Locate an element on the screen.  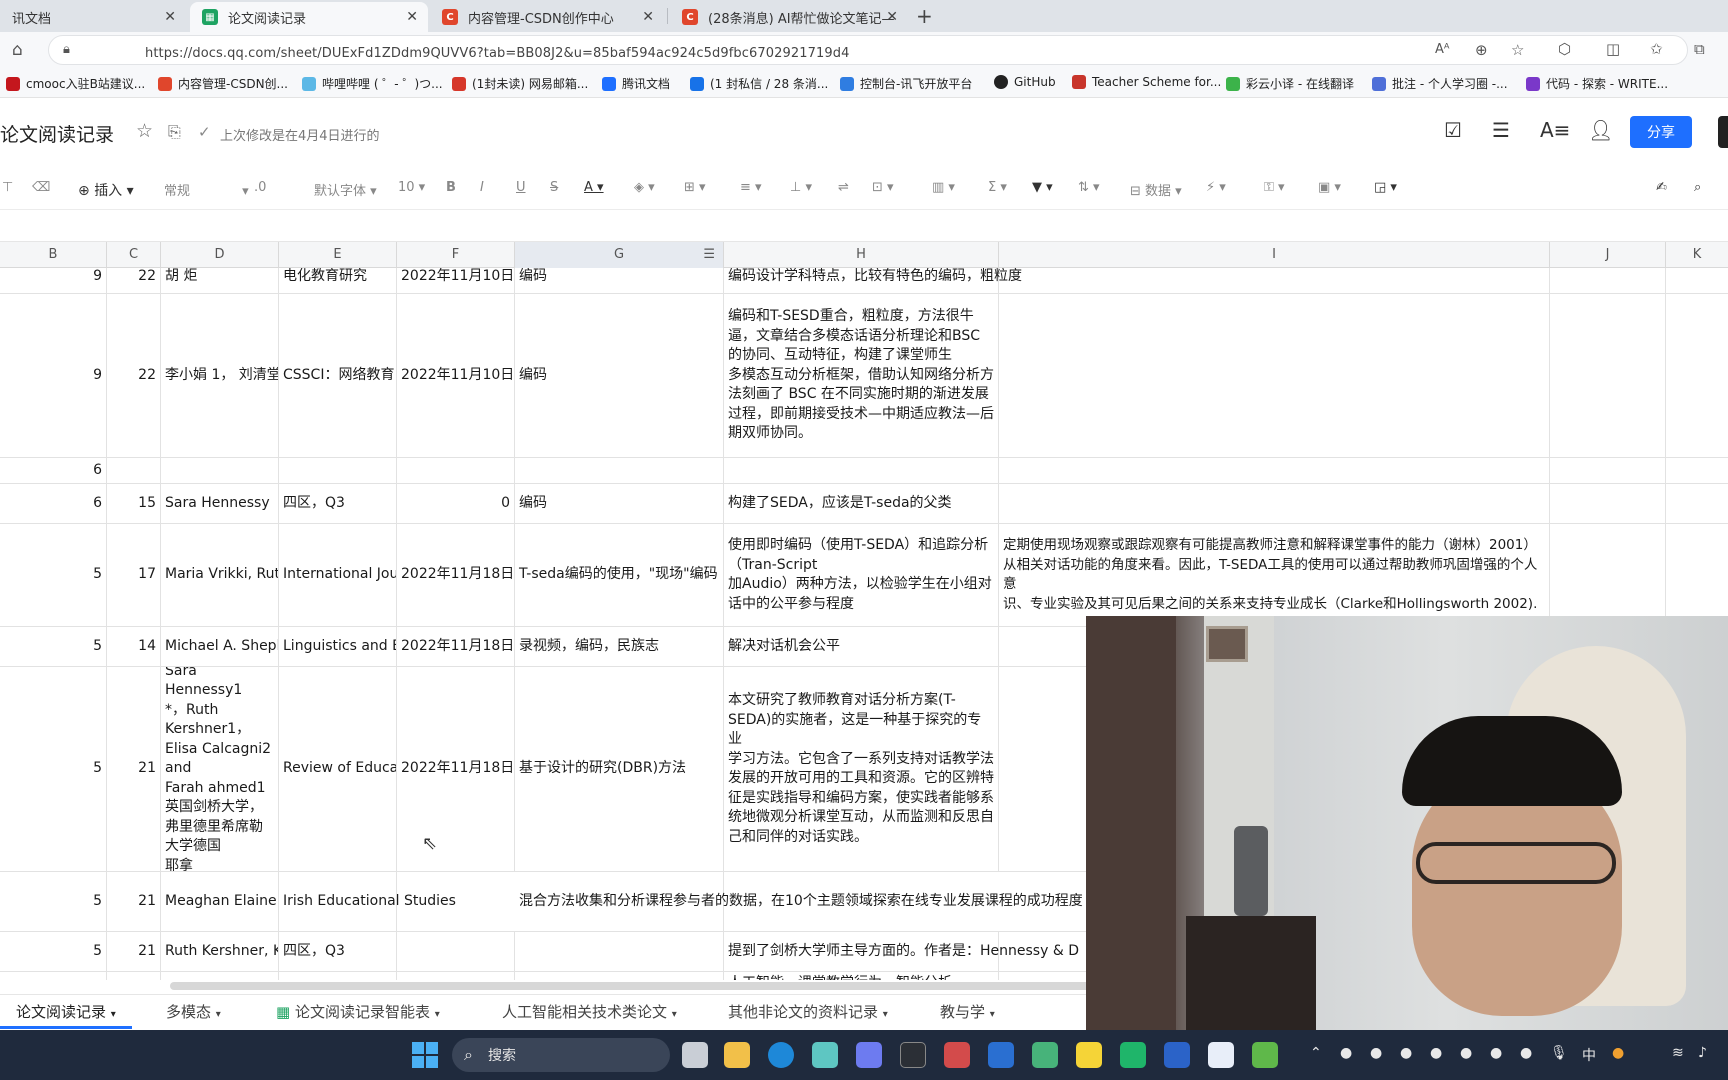
column-header-j: J is located at coordinates (1608, 255).